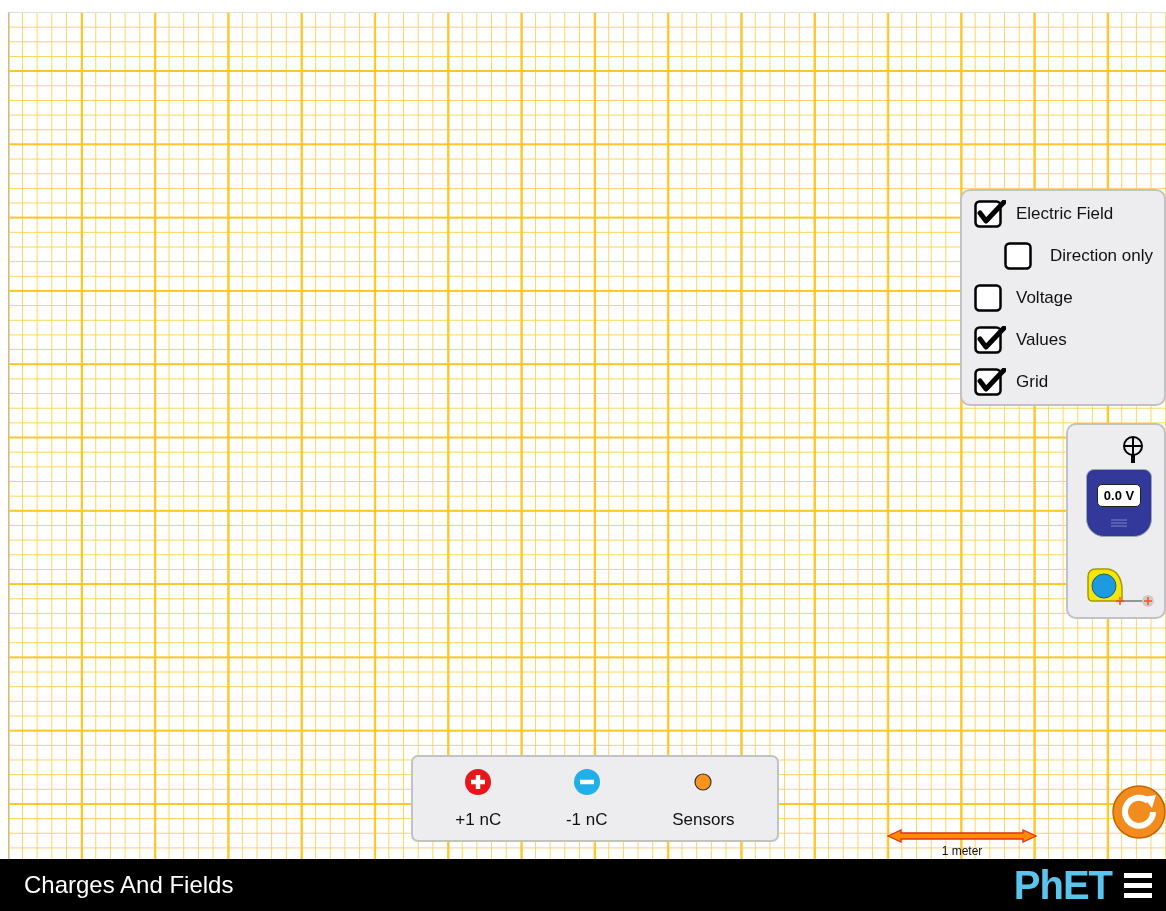  What do you see at coordinates (1119, 495) in the screenshot?
I see `voltage-reading: 0.0 V` at bounding box center [1119, 495].